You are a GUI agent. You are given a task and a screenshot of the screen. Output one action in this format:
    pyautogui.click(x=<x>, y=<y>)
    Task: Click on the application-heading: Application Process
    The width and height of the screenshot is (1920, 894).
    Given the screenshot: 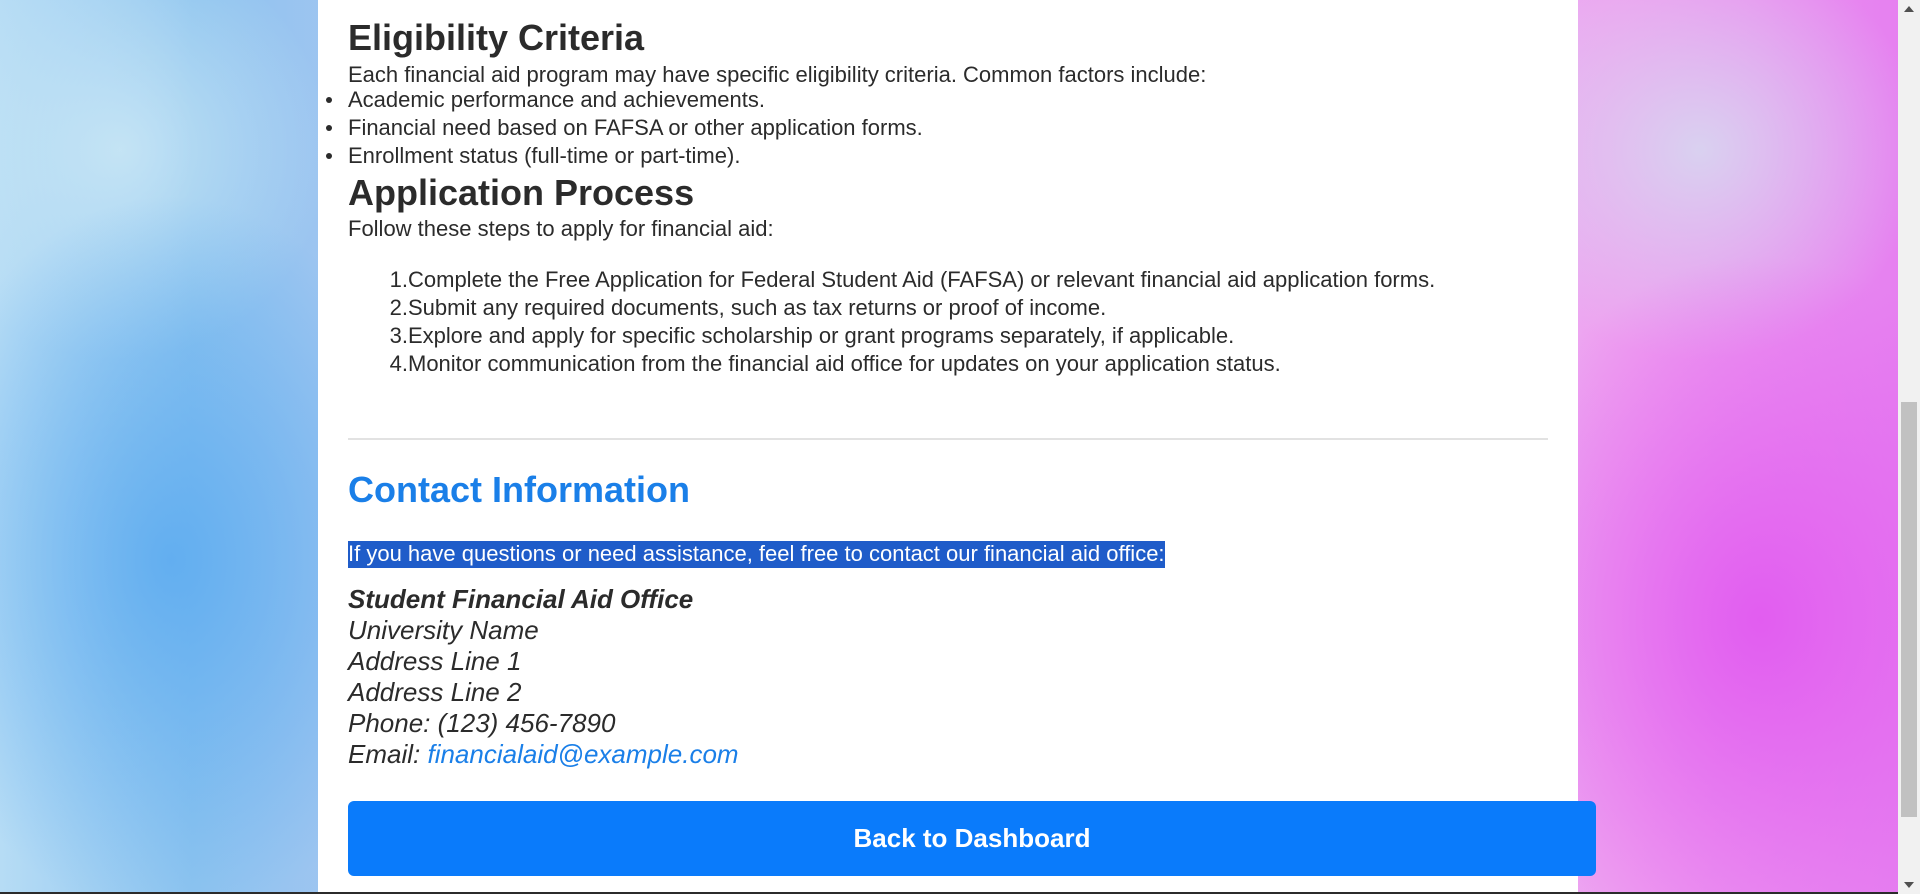 What is the action you would take?
    pyautogui.click(x=521, y=192)
    